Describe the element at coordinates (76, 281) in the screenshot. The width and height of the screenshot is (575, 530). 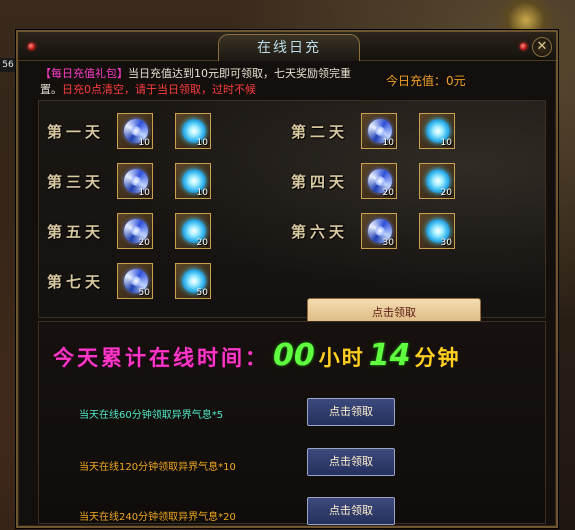
I see `day-label: 第七天` at that location.